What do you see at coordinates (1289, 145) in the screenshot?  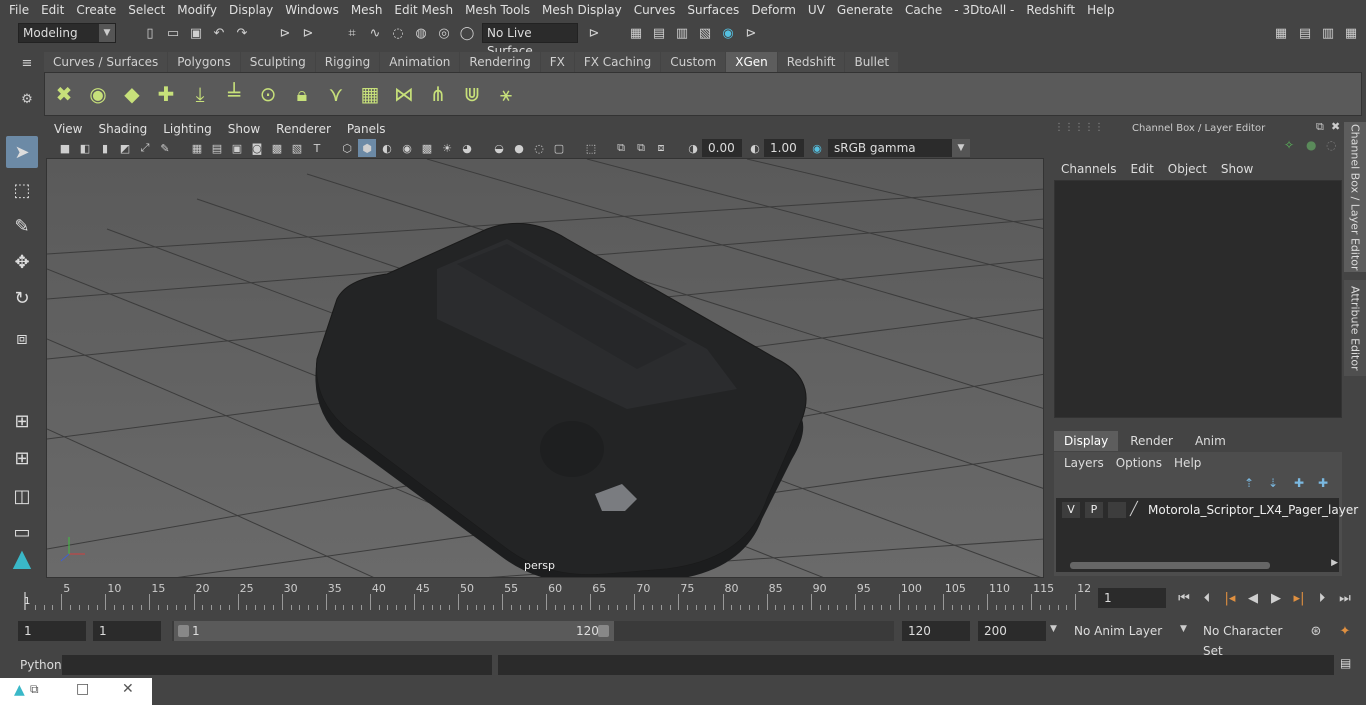 I see `manipulator-icon: ✧` at bounding box center [1289, 145].